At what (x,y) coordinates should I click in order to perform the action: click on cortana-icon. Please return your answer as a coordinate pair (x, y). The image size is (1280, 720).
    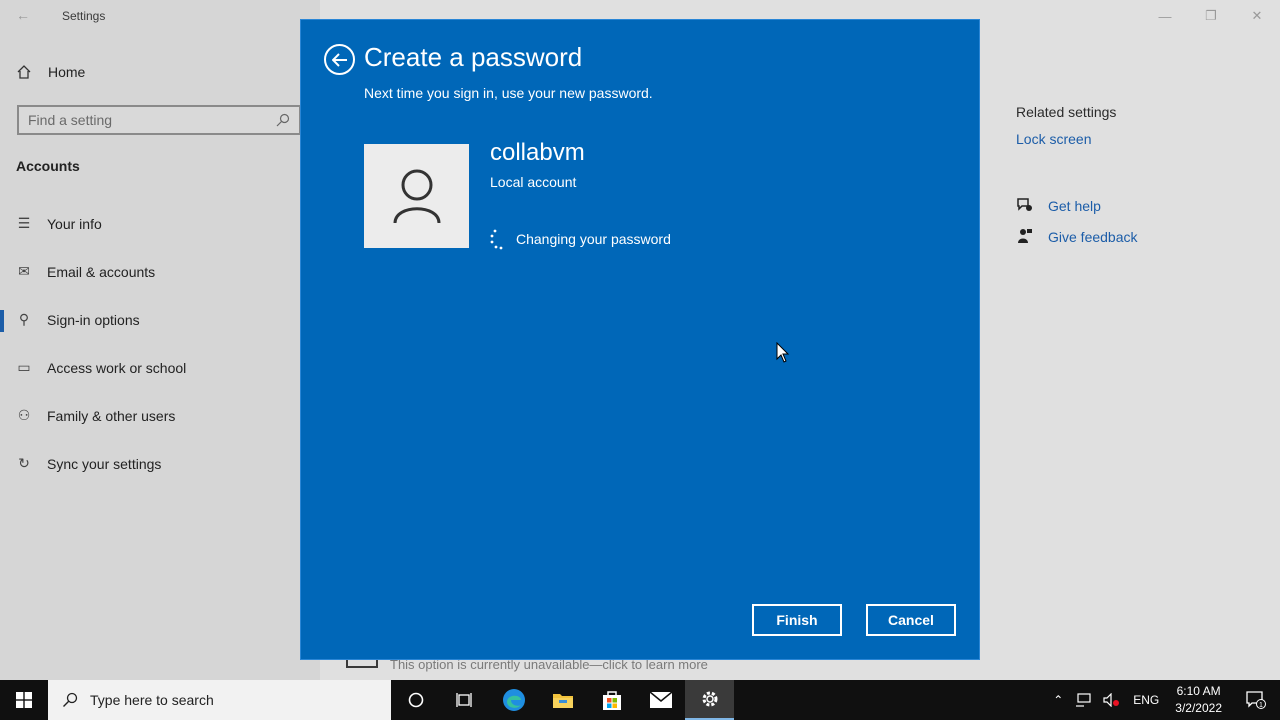
    Looking at the image, I should click on (415, 700).